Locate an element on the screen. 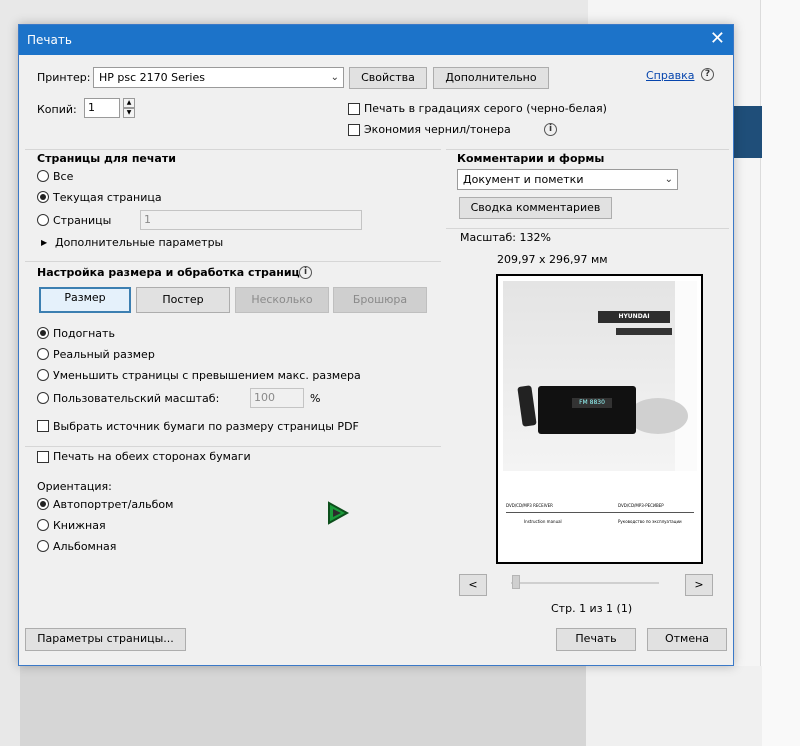 The width and height of the screenshot is (800, 746). actual-size-label: Реальный размер is located at coordinates (104, 354).